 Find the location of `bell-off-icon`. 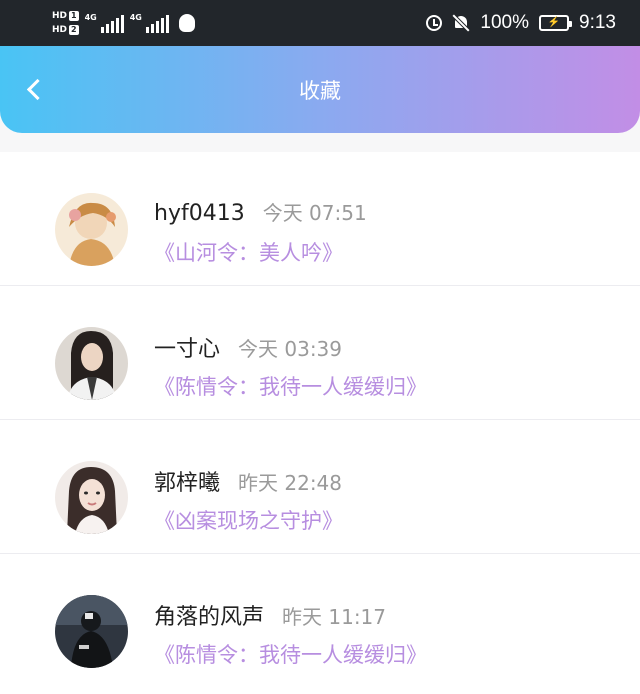

bell-off-icon is located at coordinates (461, 23).